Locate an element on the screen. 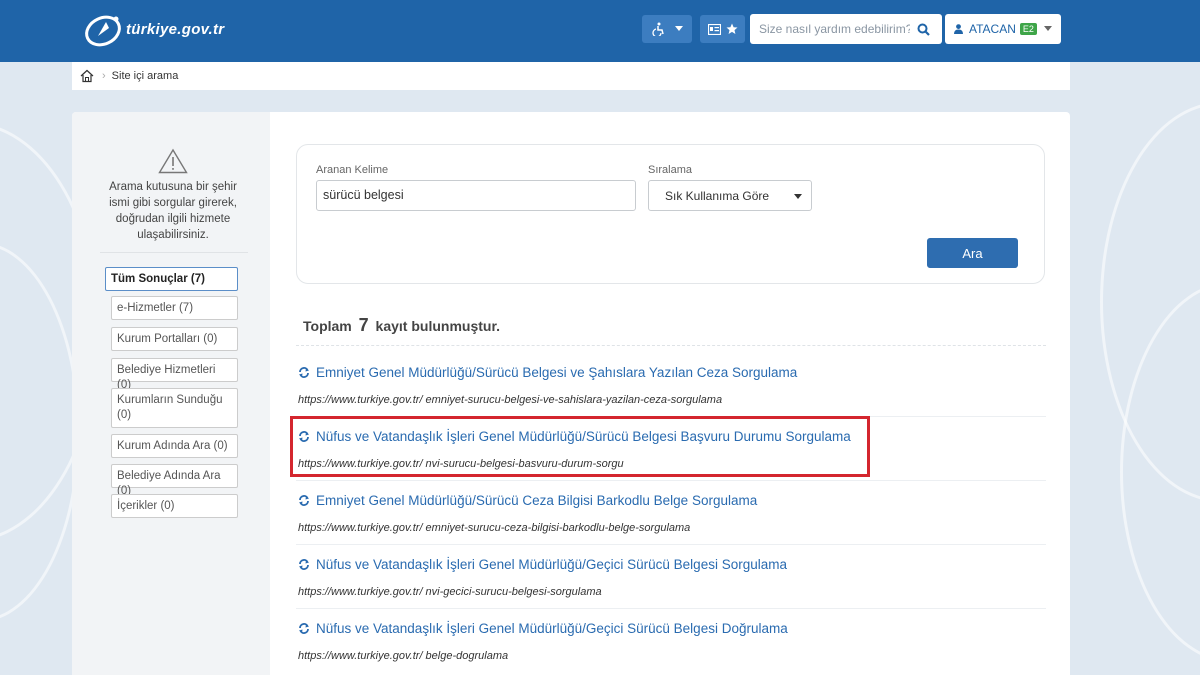 Image resolution: width=1200 pixels, height=675 pixels. user-security-badge: E2 is located at coordinates (1028, 29).